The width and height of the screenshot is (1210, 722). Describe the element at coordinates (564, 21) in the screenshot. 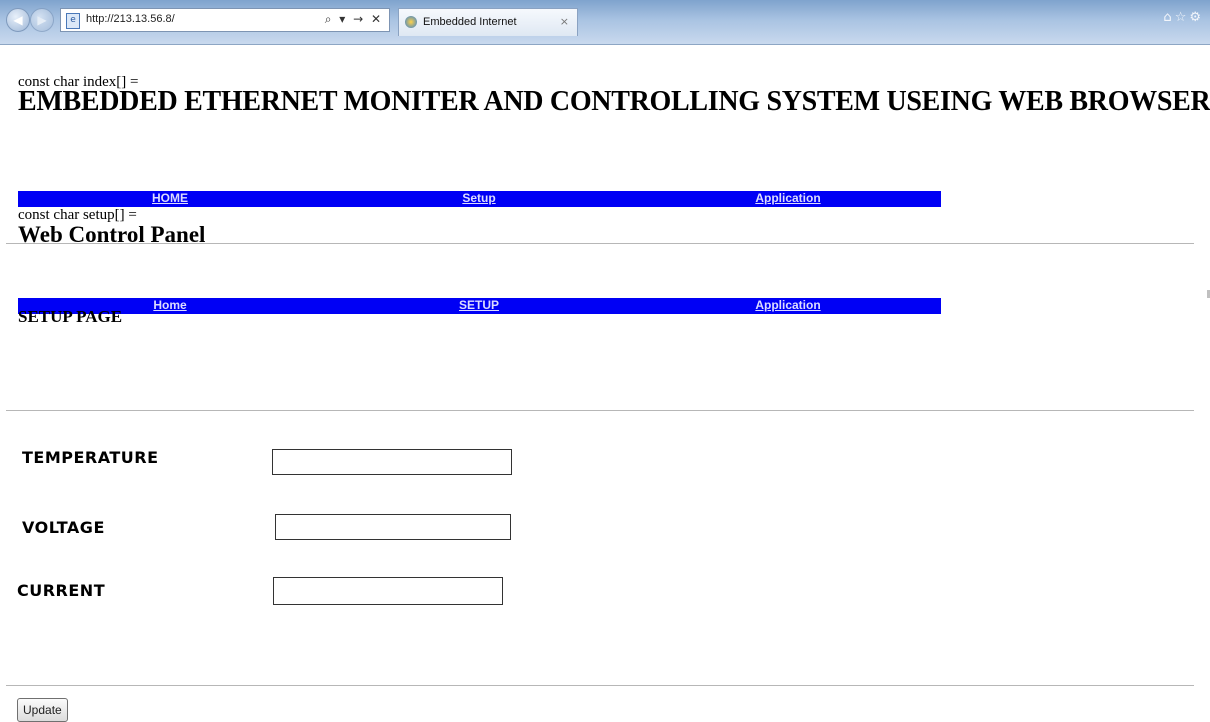

I see `close-icon: ×` at that location.